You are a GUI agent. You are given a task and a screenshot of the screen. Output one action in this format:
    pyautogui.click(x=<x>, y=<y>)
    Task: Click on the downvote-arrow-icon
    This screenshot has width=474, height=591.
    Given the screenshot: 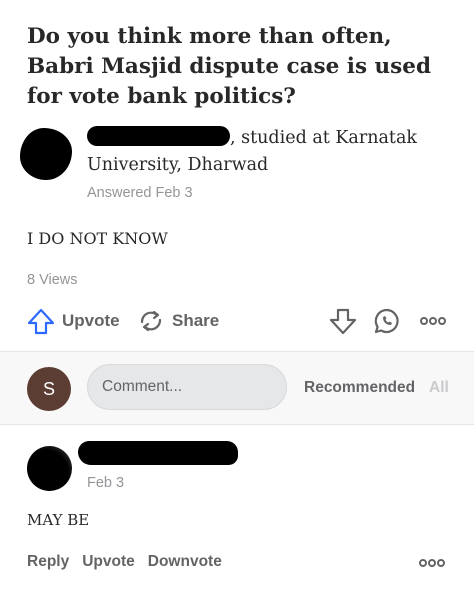 What is the action you would take?
    pyautogui.click(x=343, y=321)
    